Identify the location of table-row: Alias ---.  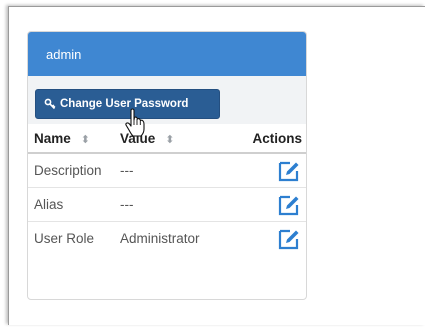
(167, 204).